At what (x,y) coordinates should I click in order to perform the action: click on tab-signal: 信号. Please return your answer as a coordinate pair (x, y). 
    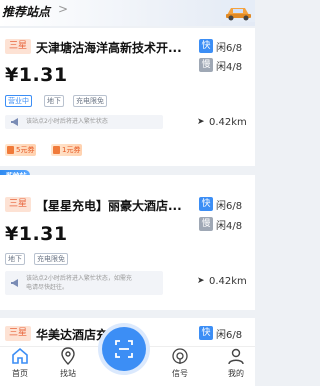
    Looking at the image, I should click on (180, 366).